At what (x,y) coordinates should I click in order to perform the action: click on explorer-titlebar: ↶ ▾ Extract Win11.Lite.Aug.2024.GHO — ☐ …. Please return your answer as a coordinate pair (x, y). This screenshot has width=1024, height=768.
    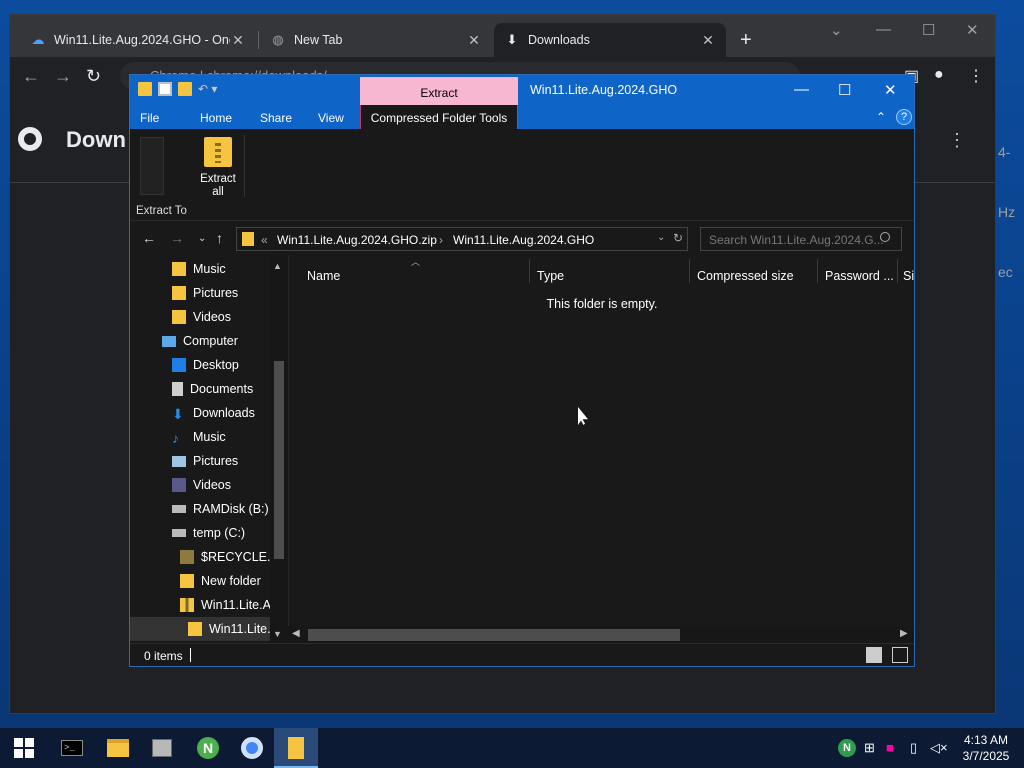
    Looking at the image, I should click on (522, 91).